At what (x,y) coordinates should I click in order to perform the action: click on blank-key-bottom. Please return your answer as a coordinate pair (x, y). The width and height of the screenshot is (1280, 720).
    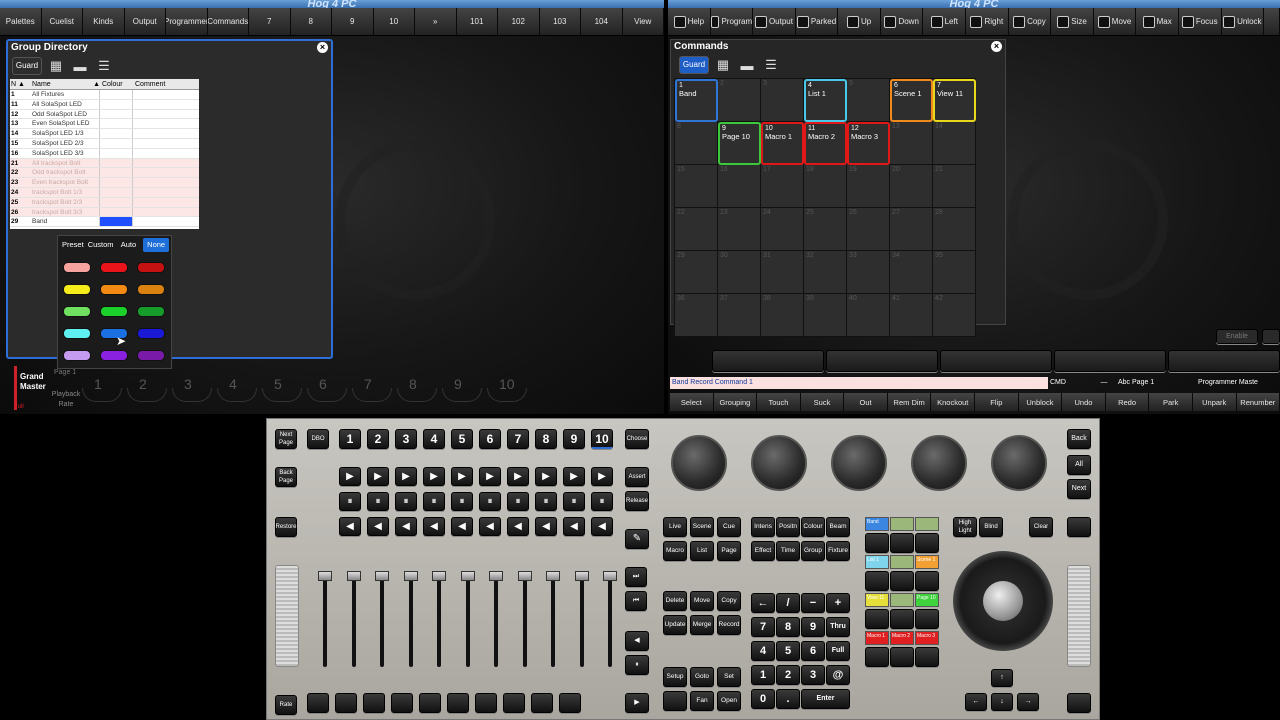
    Looking at the image, I should click on (1079, 703).